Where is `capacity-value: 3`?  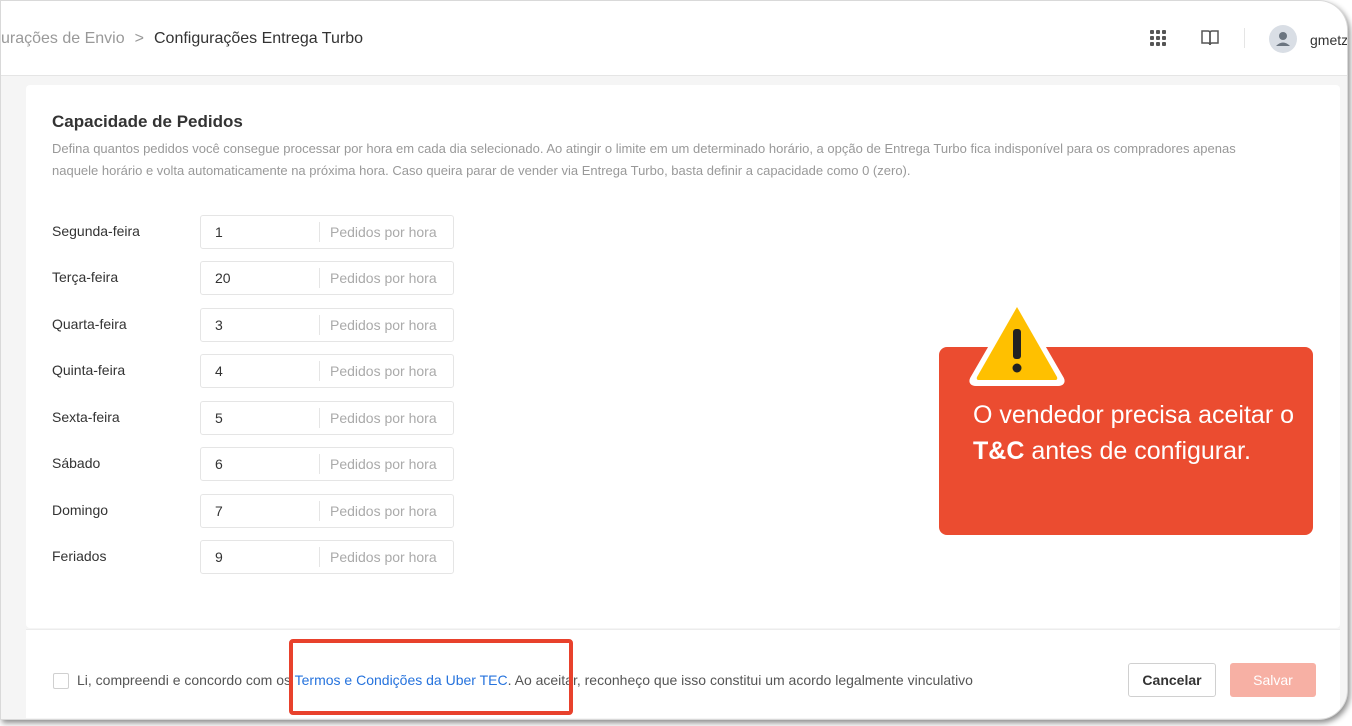 capacity-value: 3 is located at coordinates (219, 325).